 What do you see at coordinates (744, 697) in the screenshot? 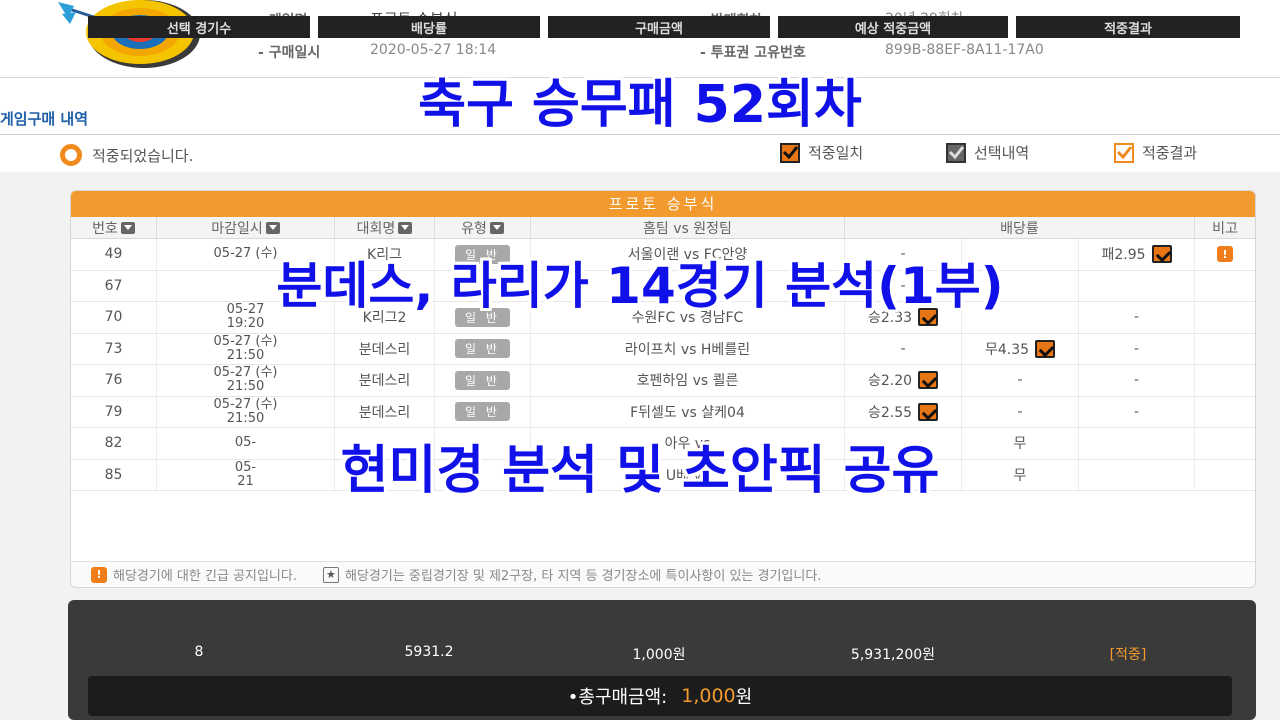
I see `total-unit: 원` at bounding box center [744, 697].